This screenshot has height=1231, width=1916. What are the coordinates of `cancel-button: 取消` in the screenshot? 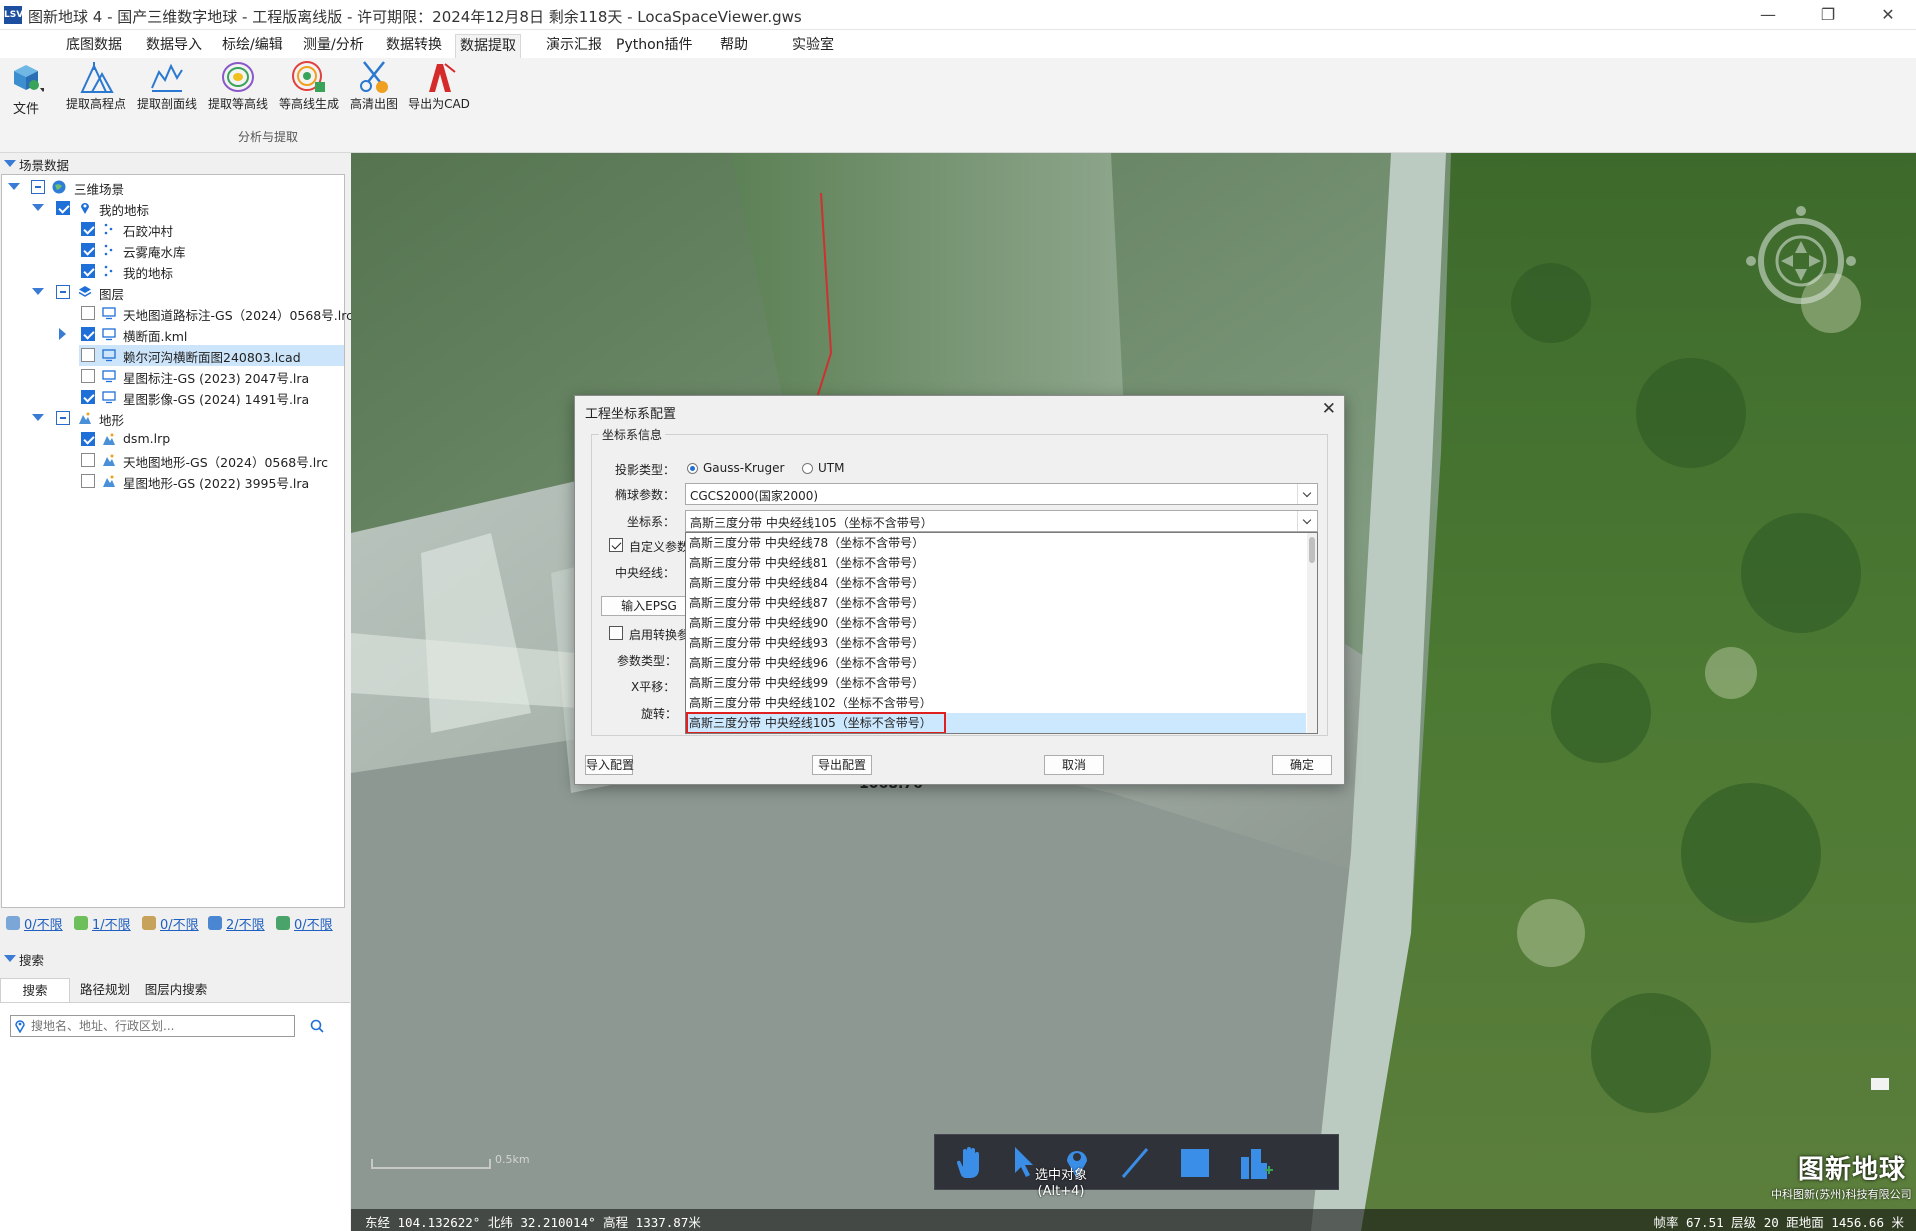 It's located at (1074, 765).